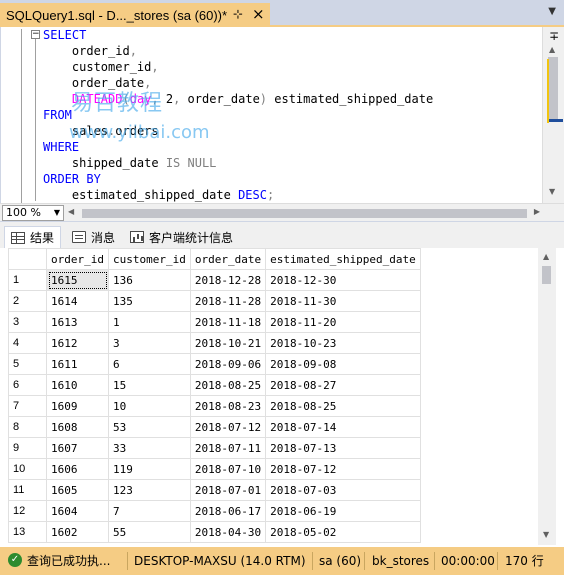  I want to click on editor-horizontal-scrollbar: ◀ ▶, so click(304, 213).